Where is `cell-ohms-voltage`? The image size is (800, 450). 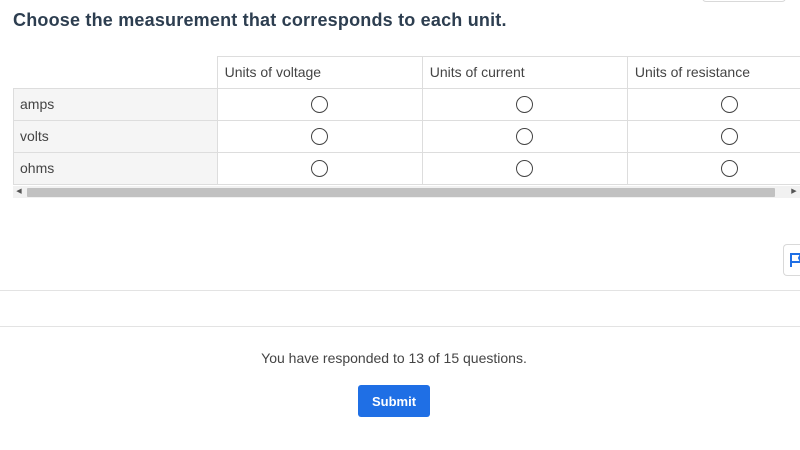
cell-ohms-voltage is located at coordinates (319, 168).